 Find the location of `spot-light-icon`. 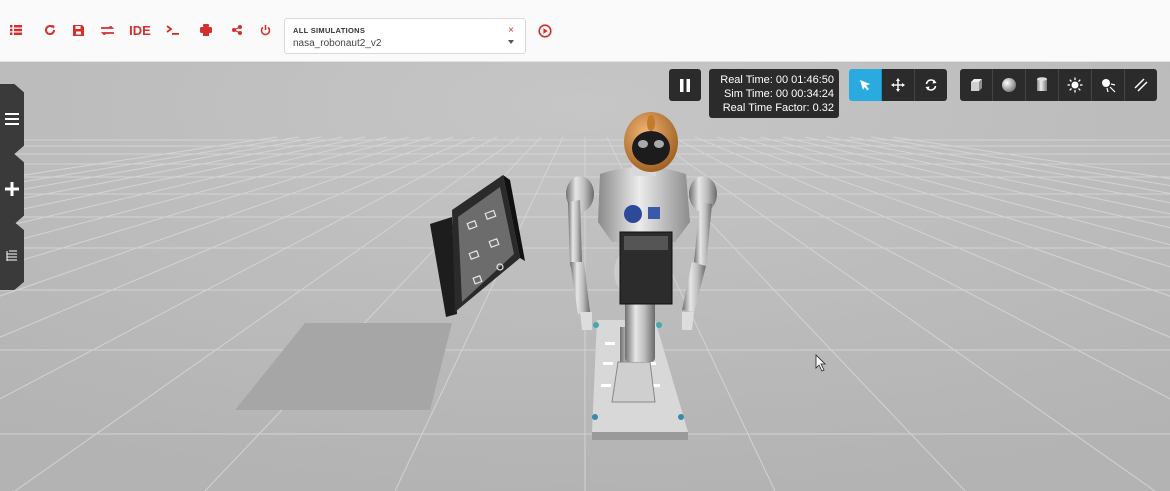

spot-light-icon is located at coordinates (1109, 86).